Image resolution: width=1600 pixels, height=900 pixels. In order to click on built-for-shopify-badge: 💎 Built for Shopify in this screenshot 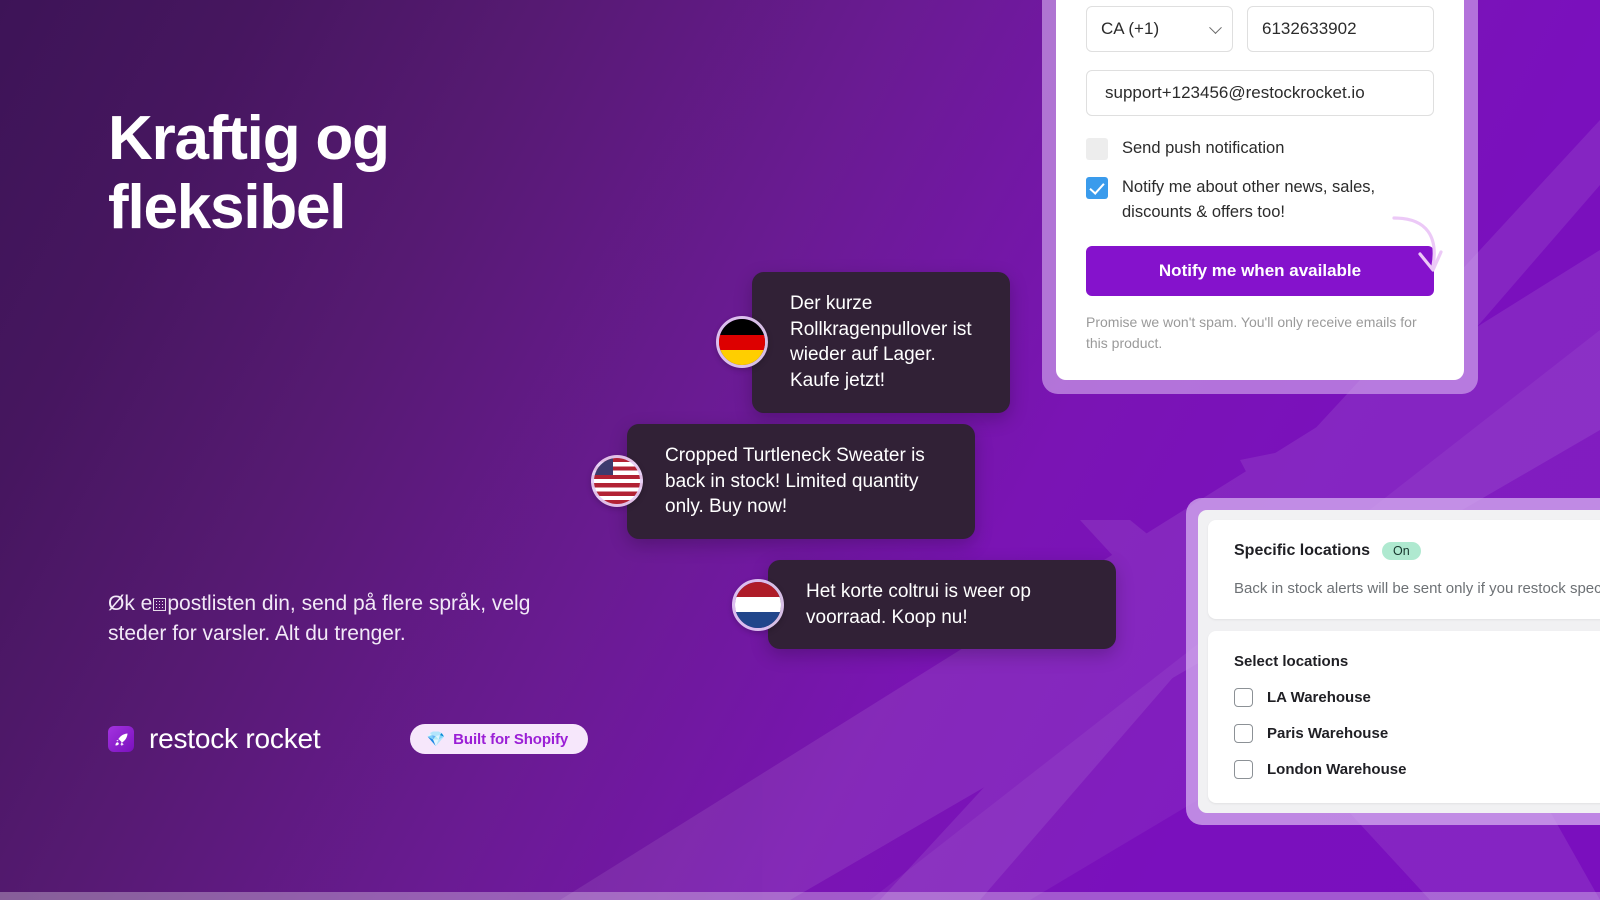, I will do `click(499, 739)`.